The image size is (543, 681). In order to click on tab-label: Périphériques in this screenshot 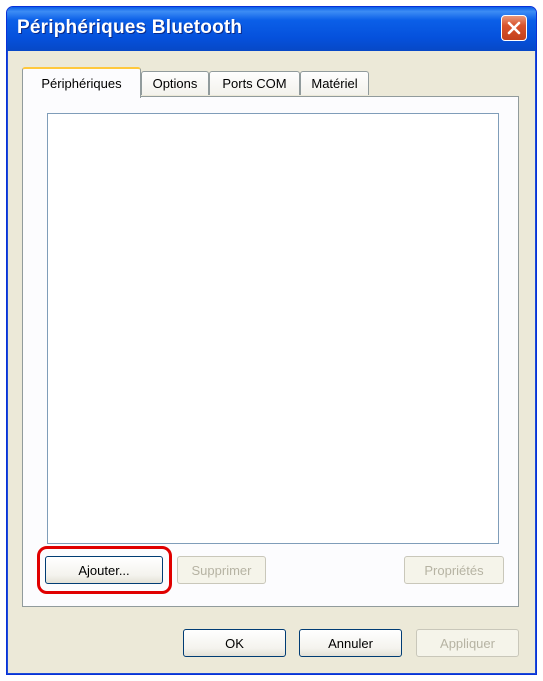, I will do `click(81, 83)`.